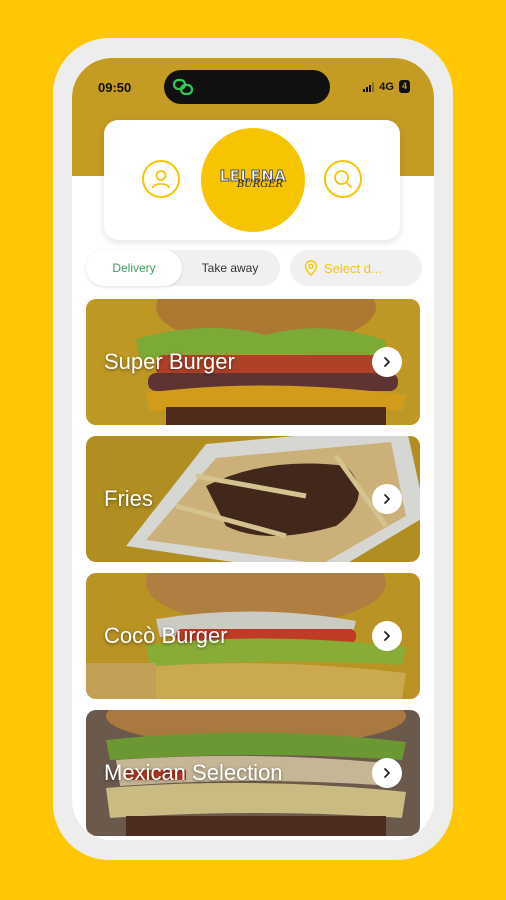  I want to click on category-card-fries: Fries, so click(253, 499).